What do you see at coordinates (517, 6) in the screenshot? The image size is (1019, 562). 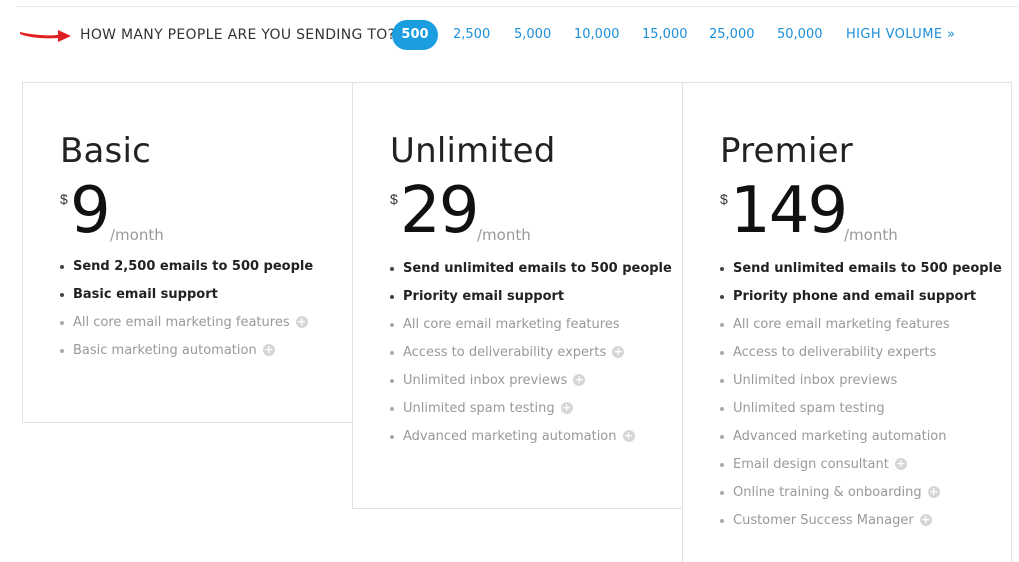 I see `top-divider` at bounding box center [517, 6].